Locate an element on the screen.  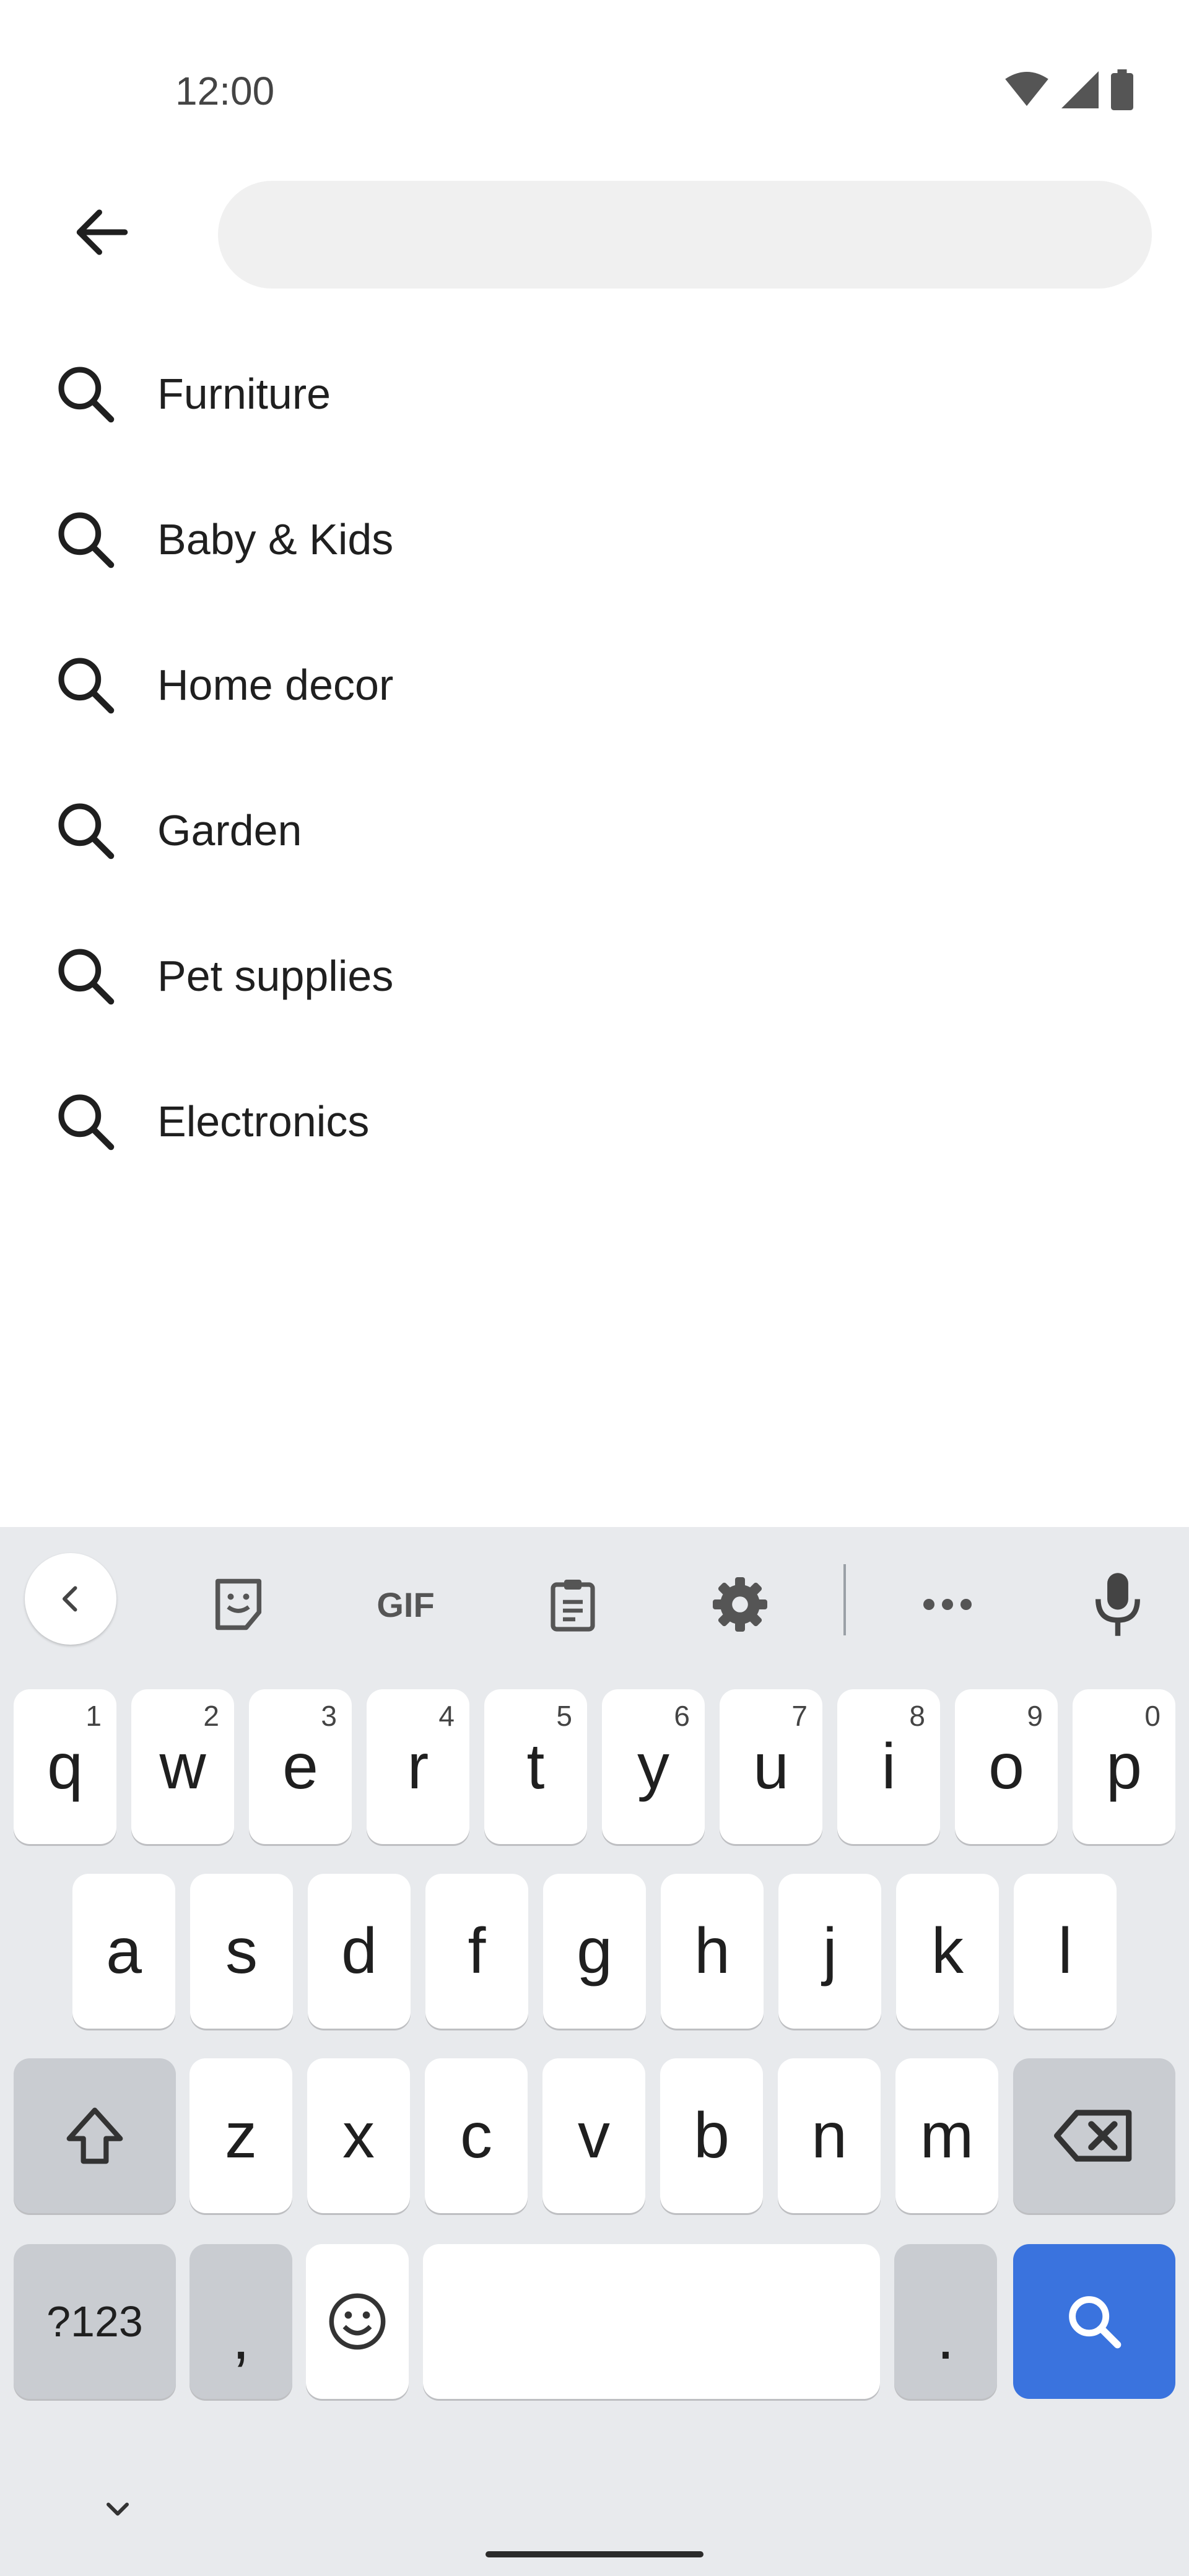
status-icons is located at coordinates (1068, 89).